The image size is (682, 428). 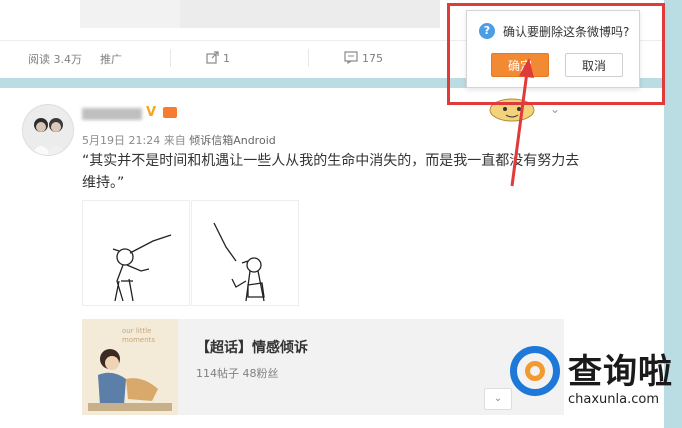 What do you see at coordinates (239, 262) in the screenshot?
I see `sketch-illustration-girl` at bounding box center [239, 262].